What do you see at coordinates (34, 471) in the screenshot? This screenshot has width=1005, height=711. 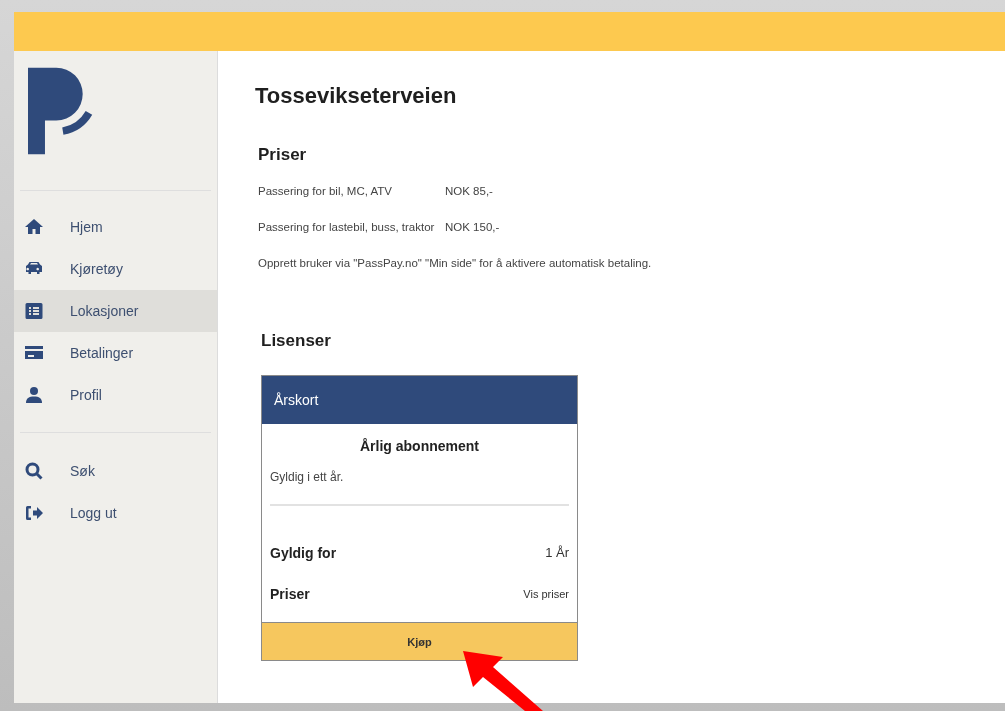 I see `search-icon` at bounding box center [34, 471].